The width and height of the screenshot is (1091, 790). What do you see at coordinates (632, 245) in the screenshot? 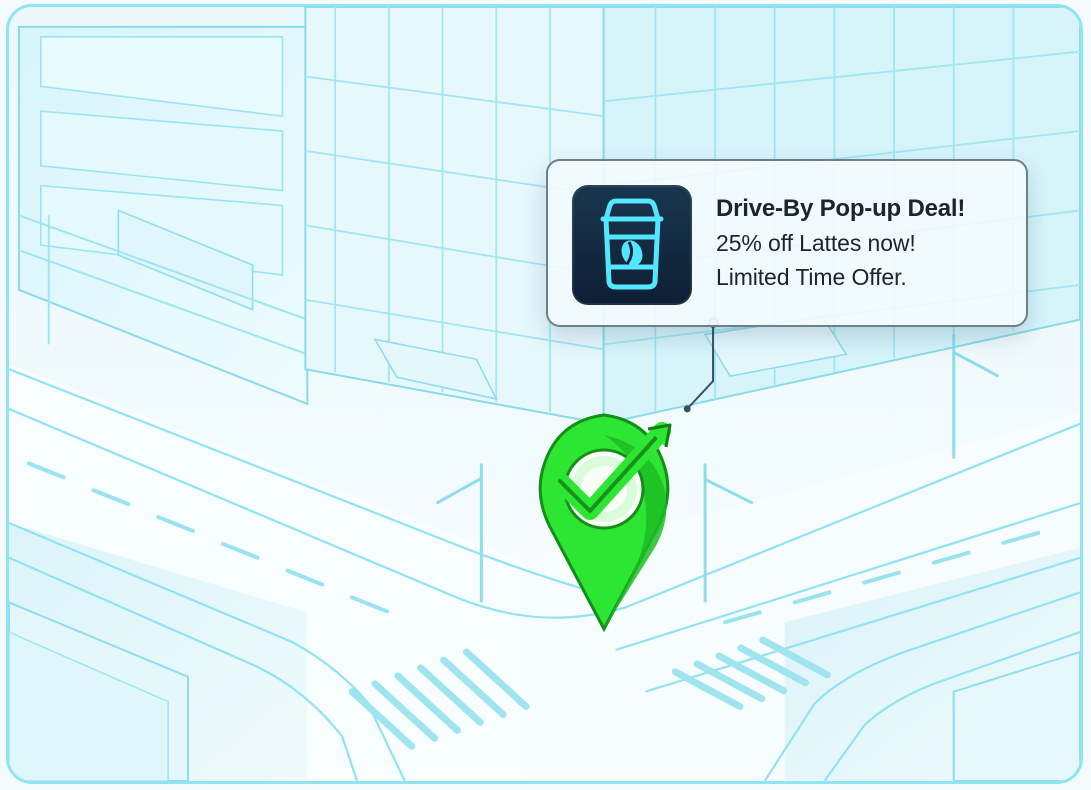
I see `coffee-cup-icon` at bounding box center [632, 245].